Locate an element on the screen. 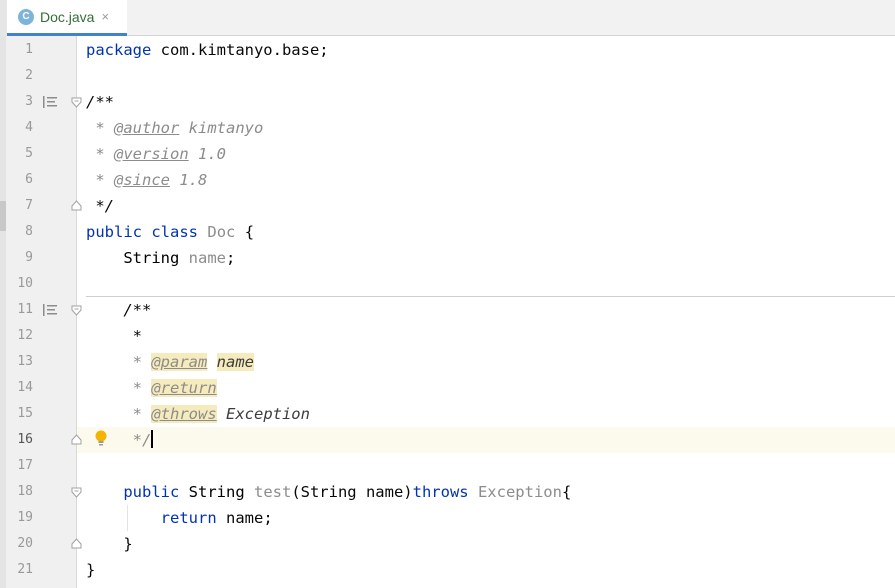  line-number: 1 is located at coordinates (29, 49).